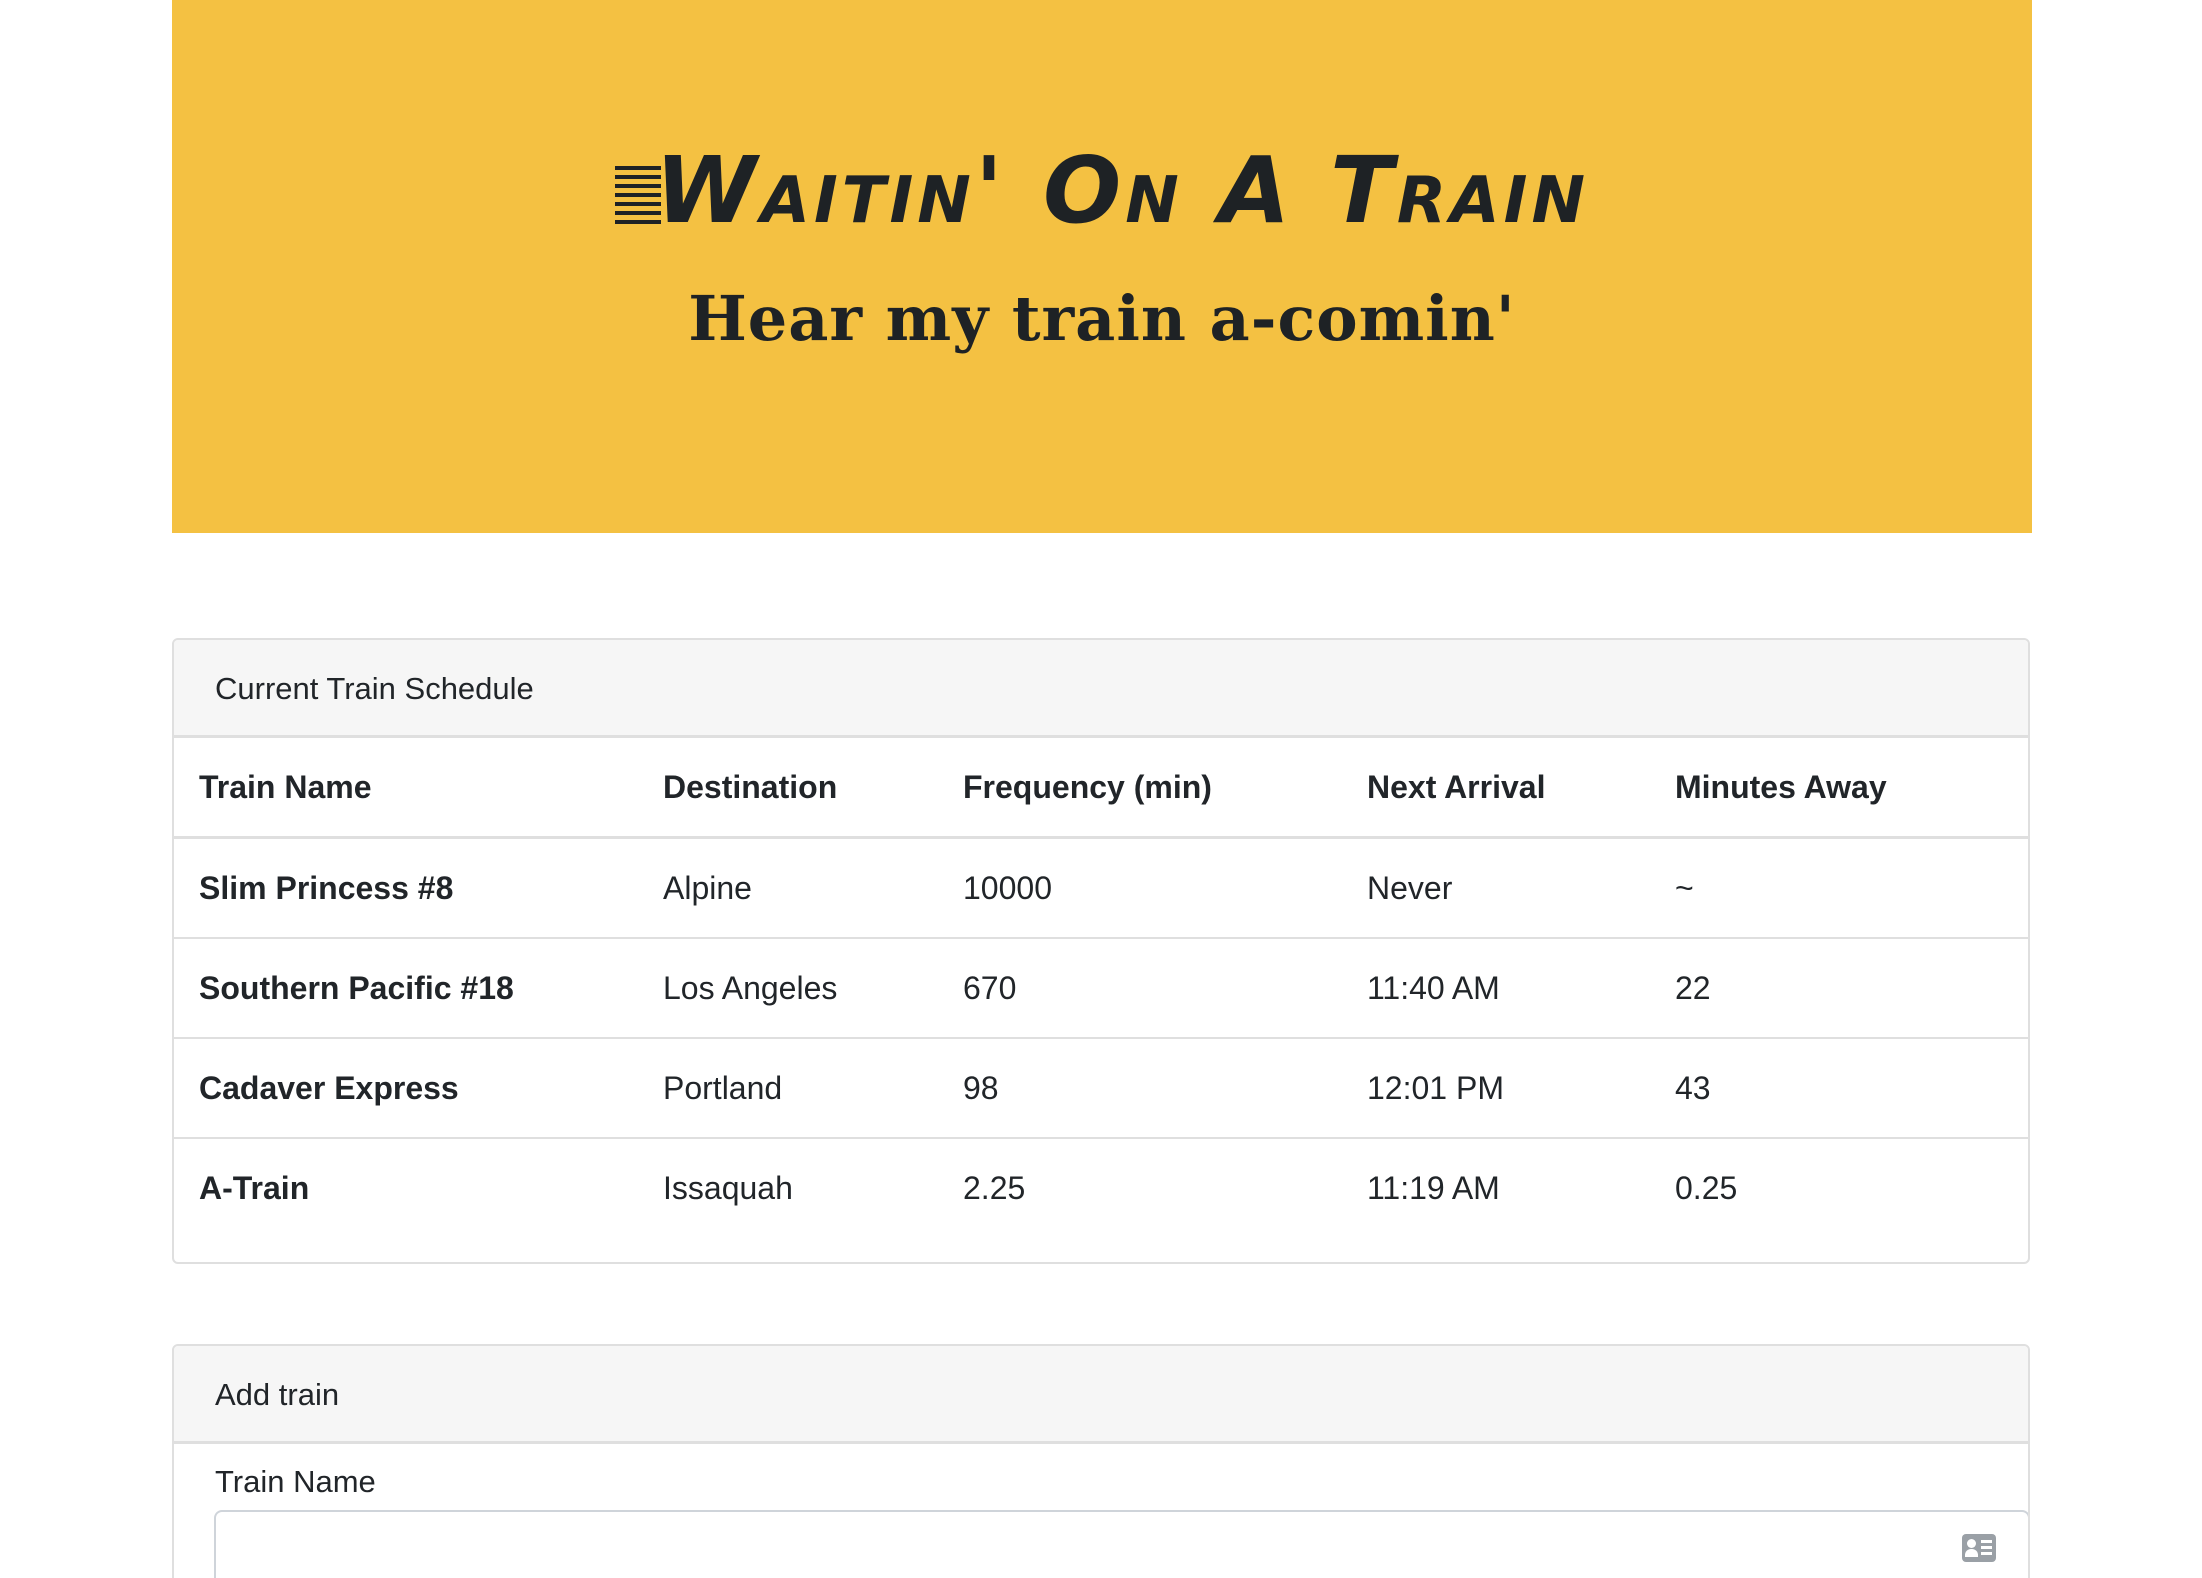  What do you see at coordinates (1101, 1395) in the screenshot?
I see `add-train-card-header: Add train` at bounding box center [1101, 1395].